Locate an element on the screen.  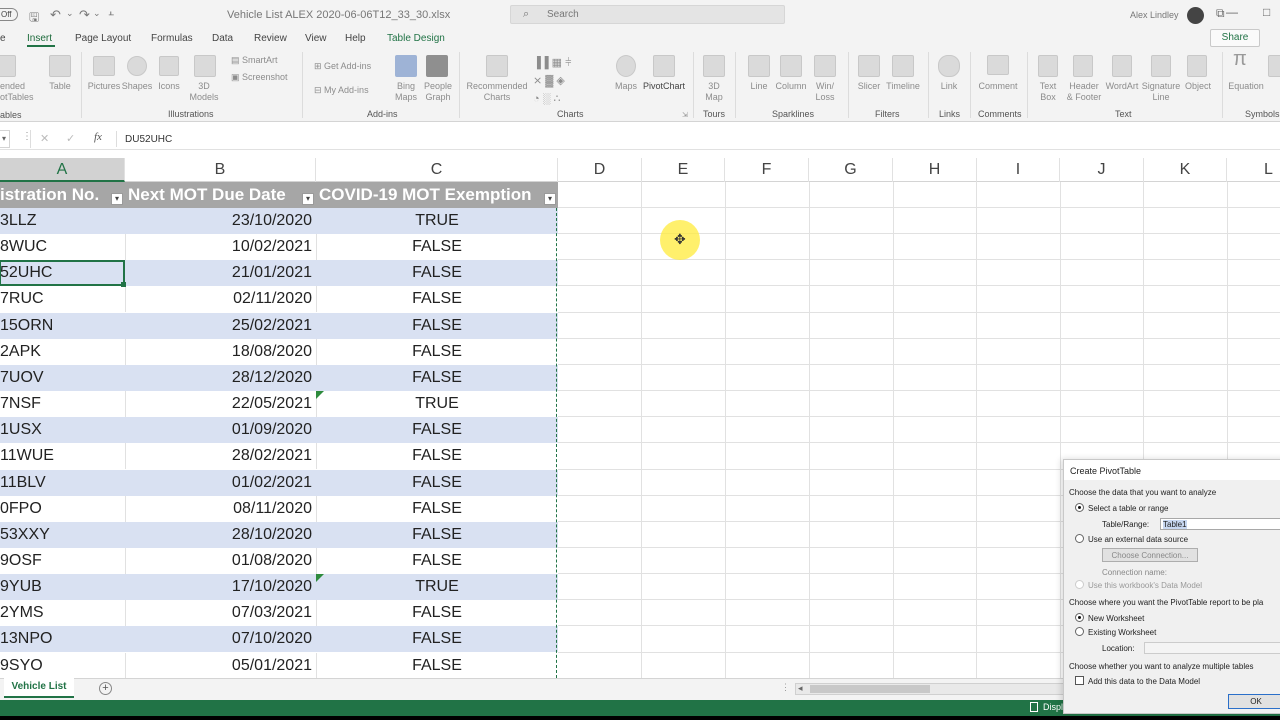
3d-map-label: 3D Map is located at coordinates (714, 92).